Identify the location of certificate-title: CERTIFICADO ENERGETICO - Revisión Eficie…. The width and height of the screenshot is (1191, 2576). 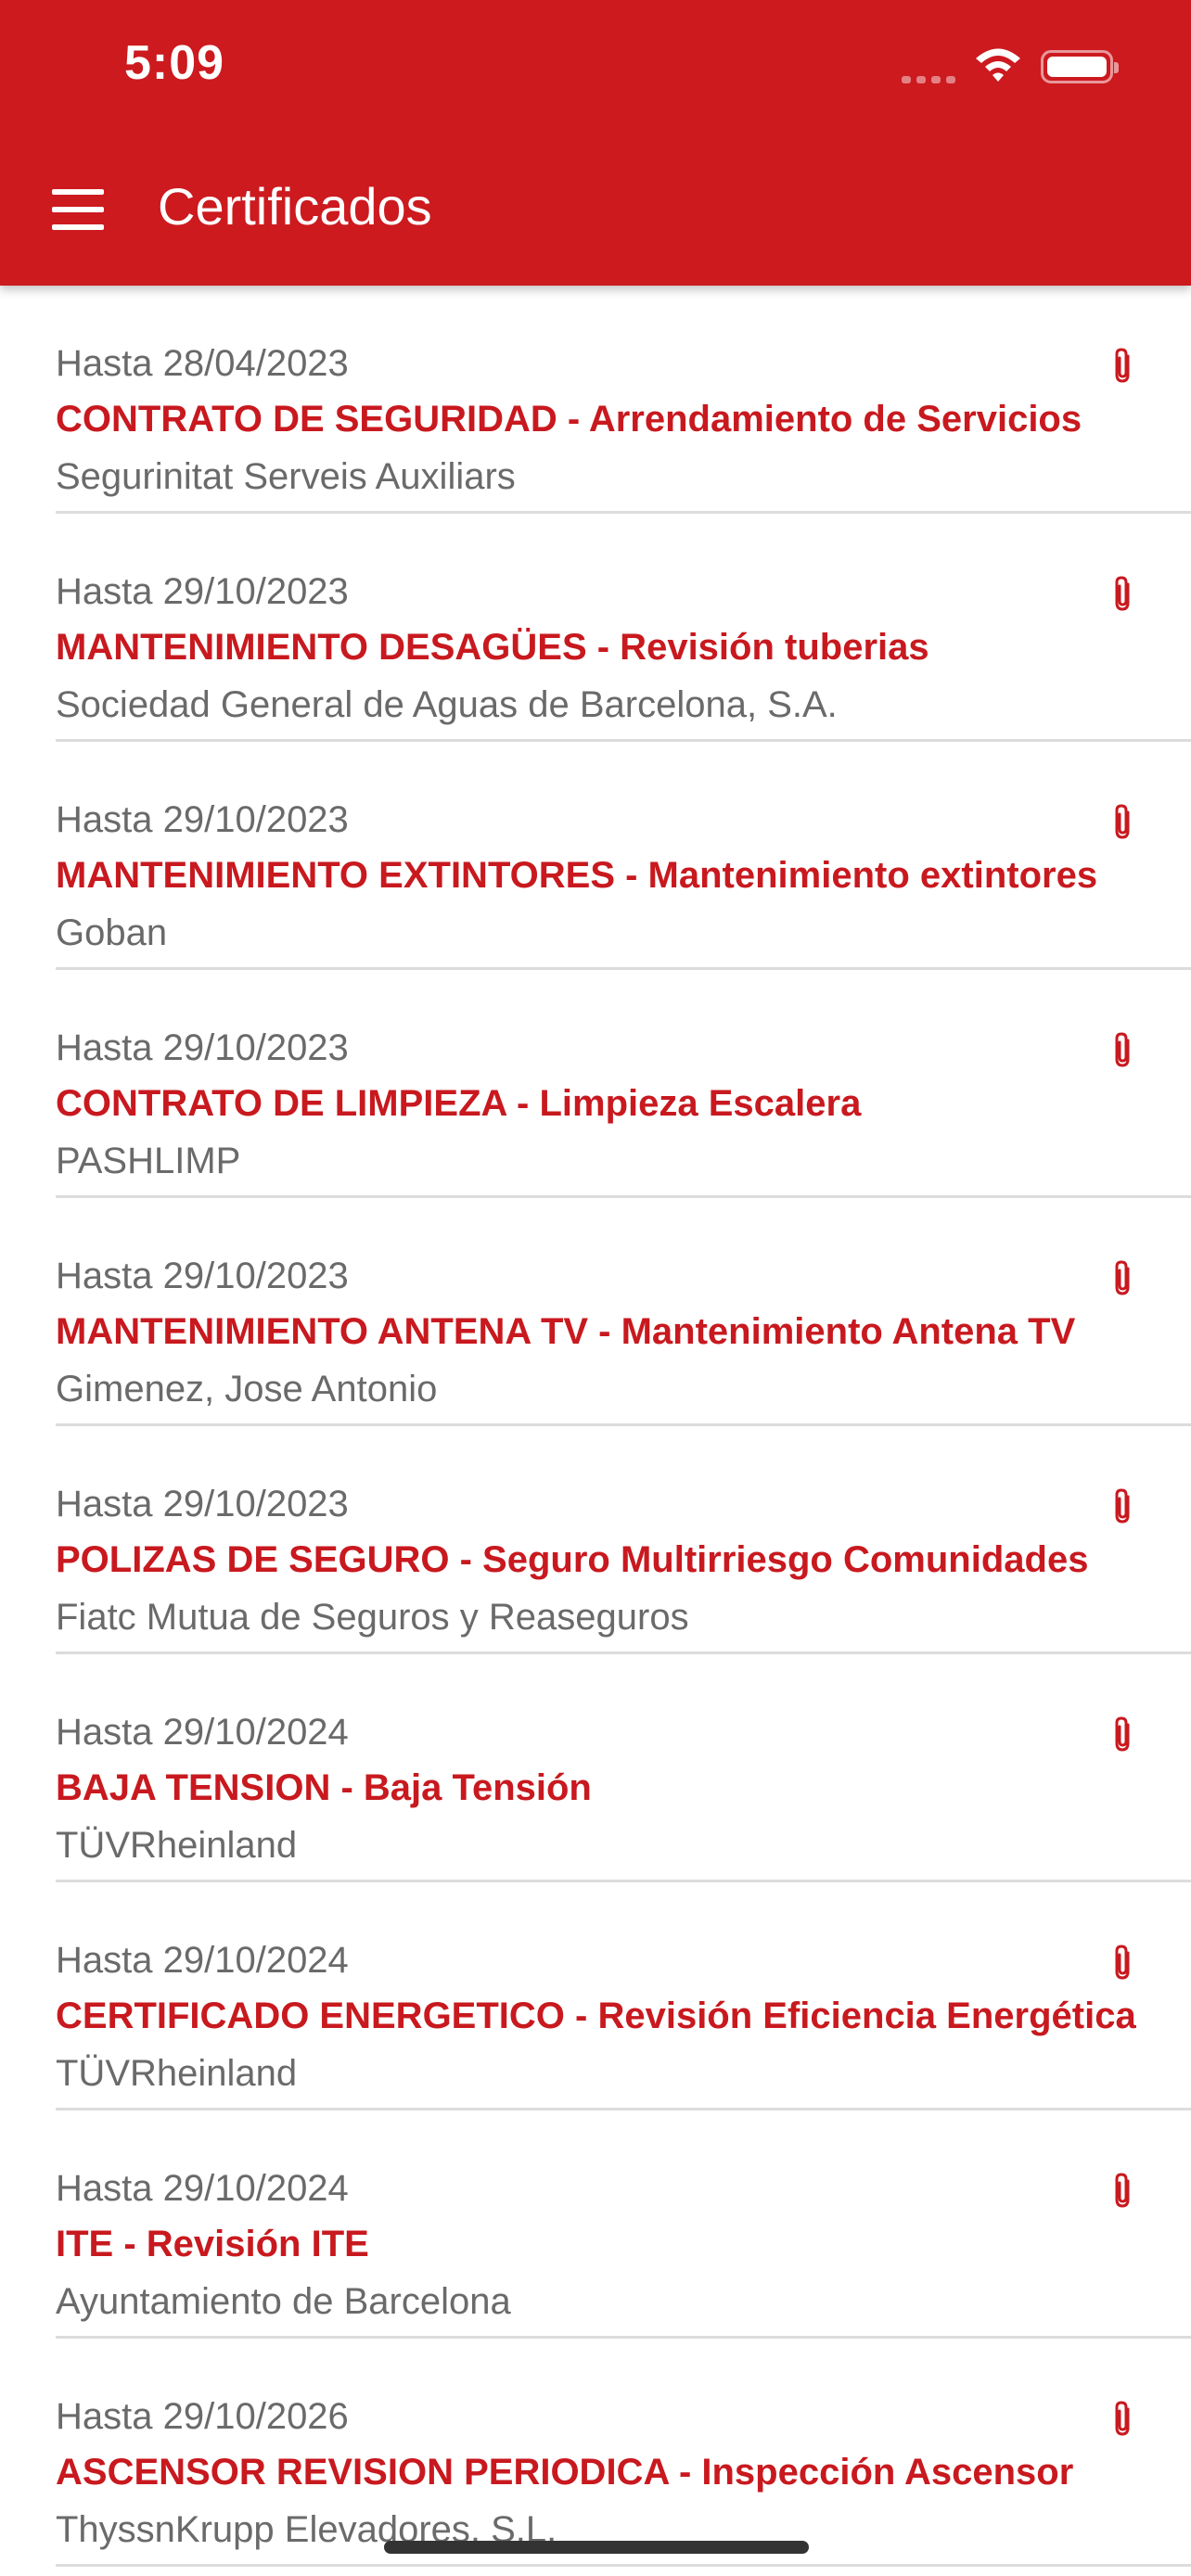
(596, 2016).